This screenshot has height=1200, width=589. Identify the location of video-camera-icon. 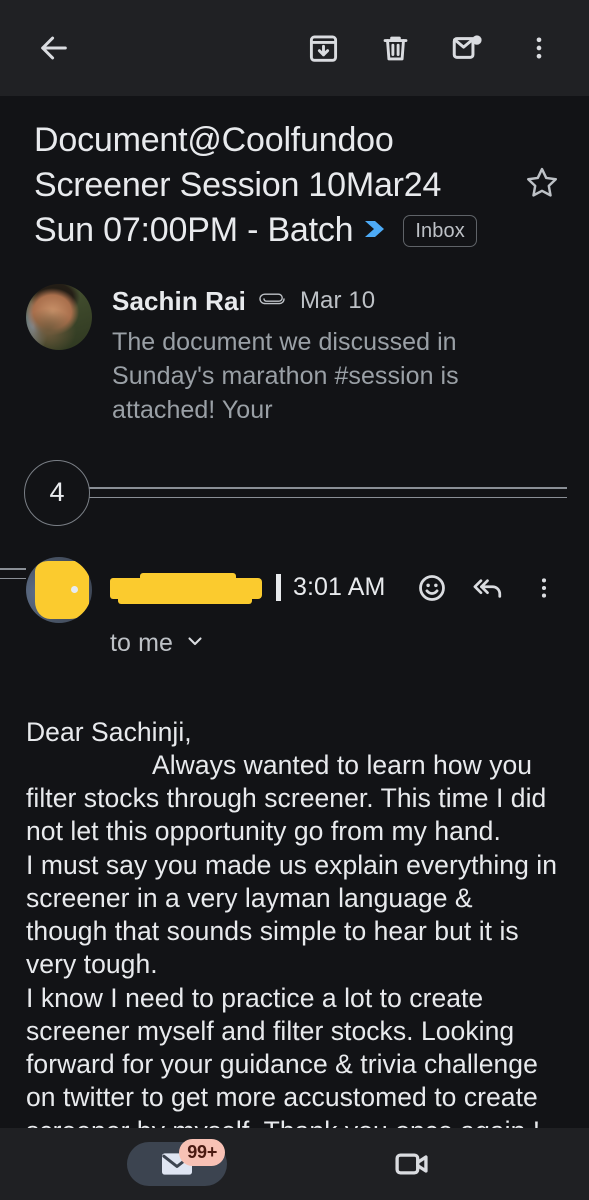
(412, 1164).